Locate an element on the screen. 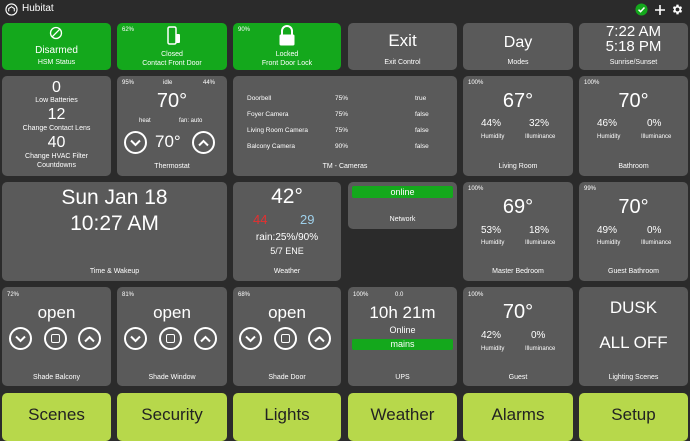 This screenshot has height=441, width=690. humidity-value: 53% is located at coordinates (491, 230).